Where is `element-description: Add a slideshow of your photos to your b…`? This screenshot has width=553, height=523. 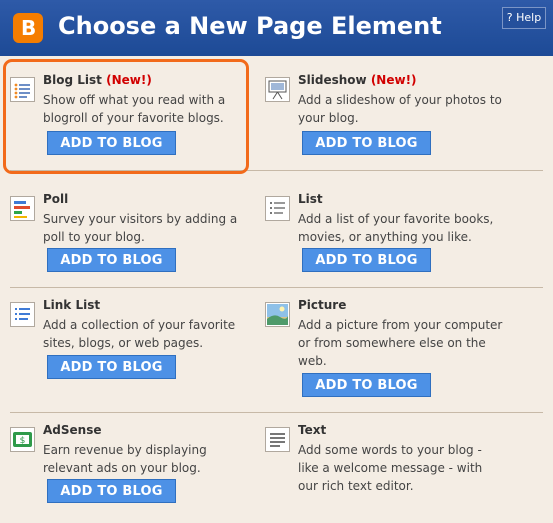 element-description: Add a slideshow of your photos to your b… is located at coordinates (400, 109).